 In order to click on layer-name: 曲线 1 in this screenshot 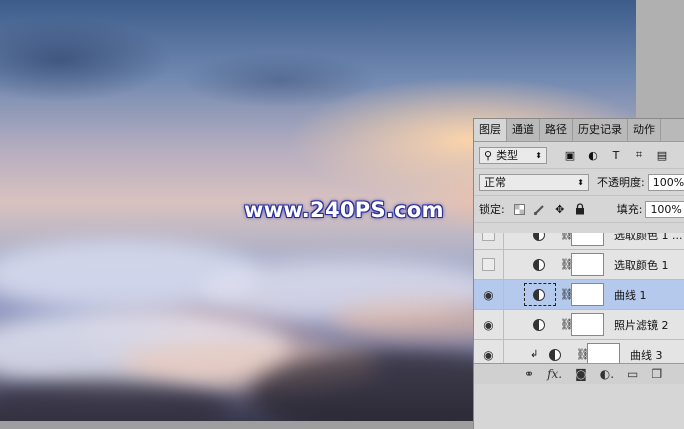, I will do `click(630, 295)`.